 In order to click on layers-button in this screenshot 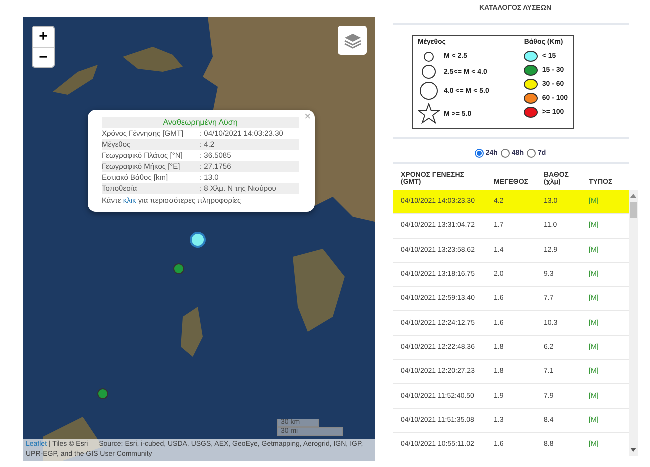, I will do `click(352, 40)`.